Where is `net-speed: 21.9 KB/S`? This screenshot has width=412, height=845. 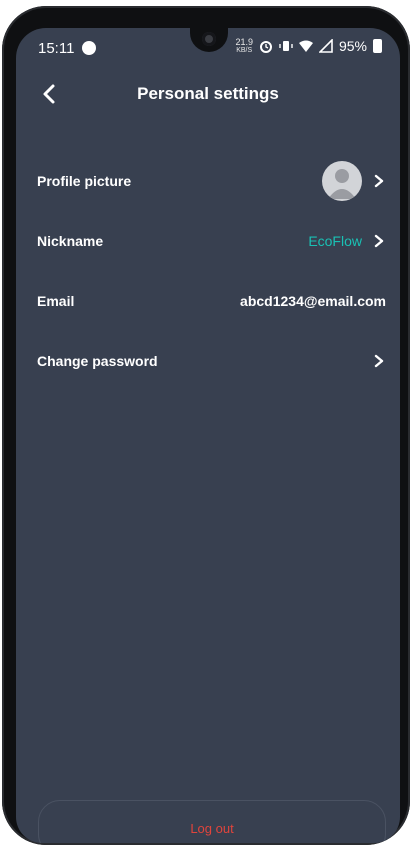
net-speed: 21.9 KB/S is located at coordinates (244, 46).